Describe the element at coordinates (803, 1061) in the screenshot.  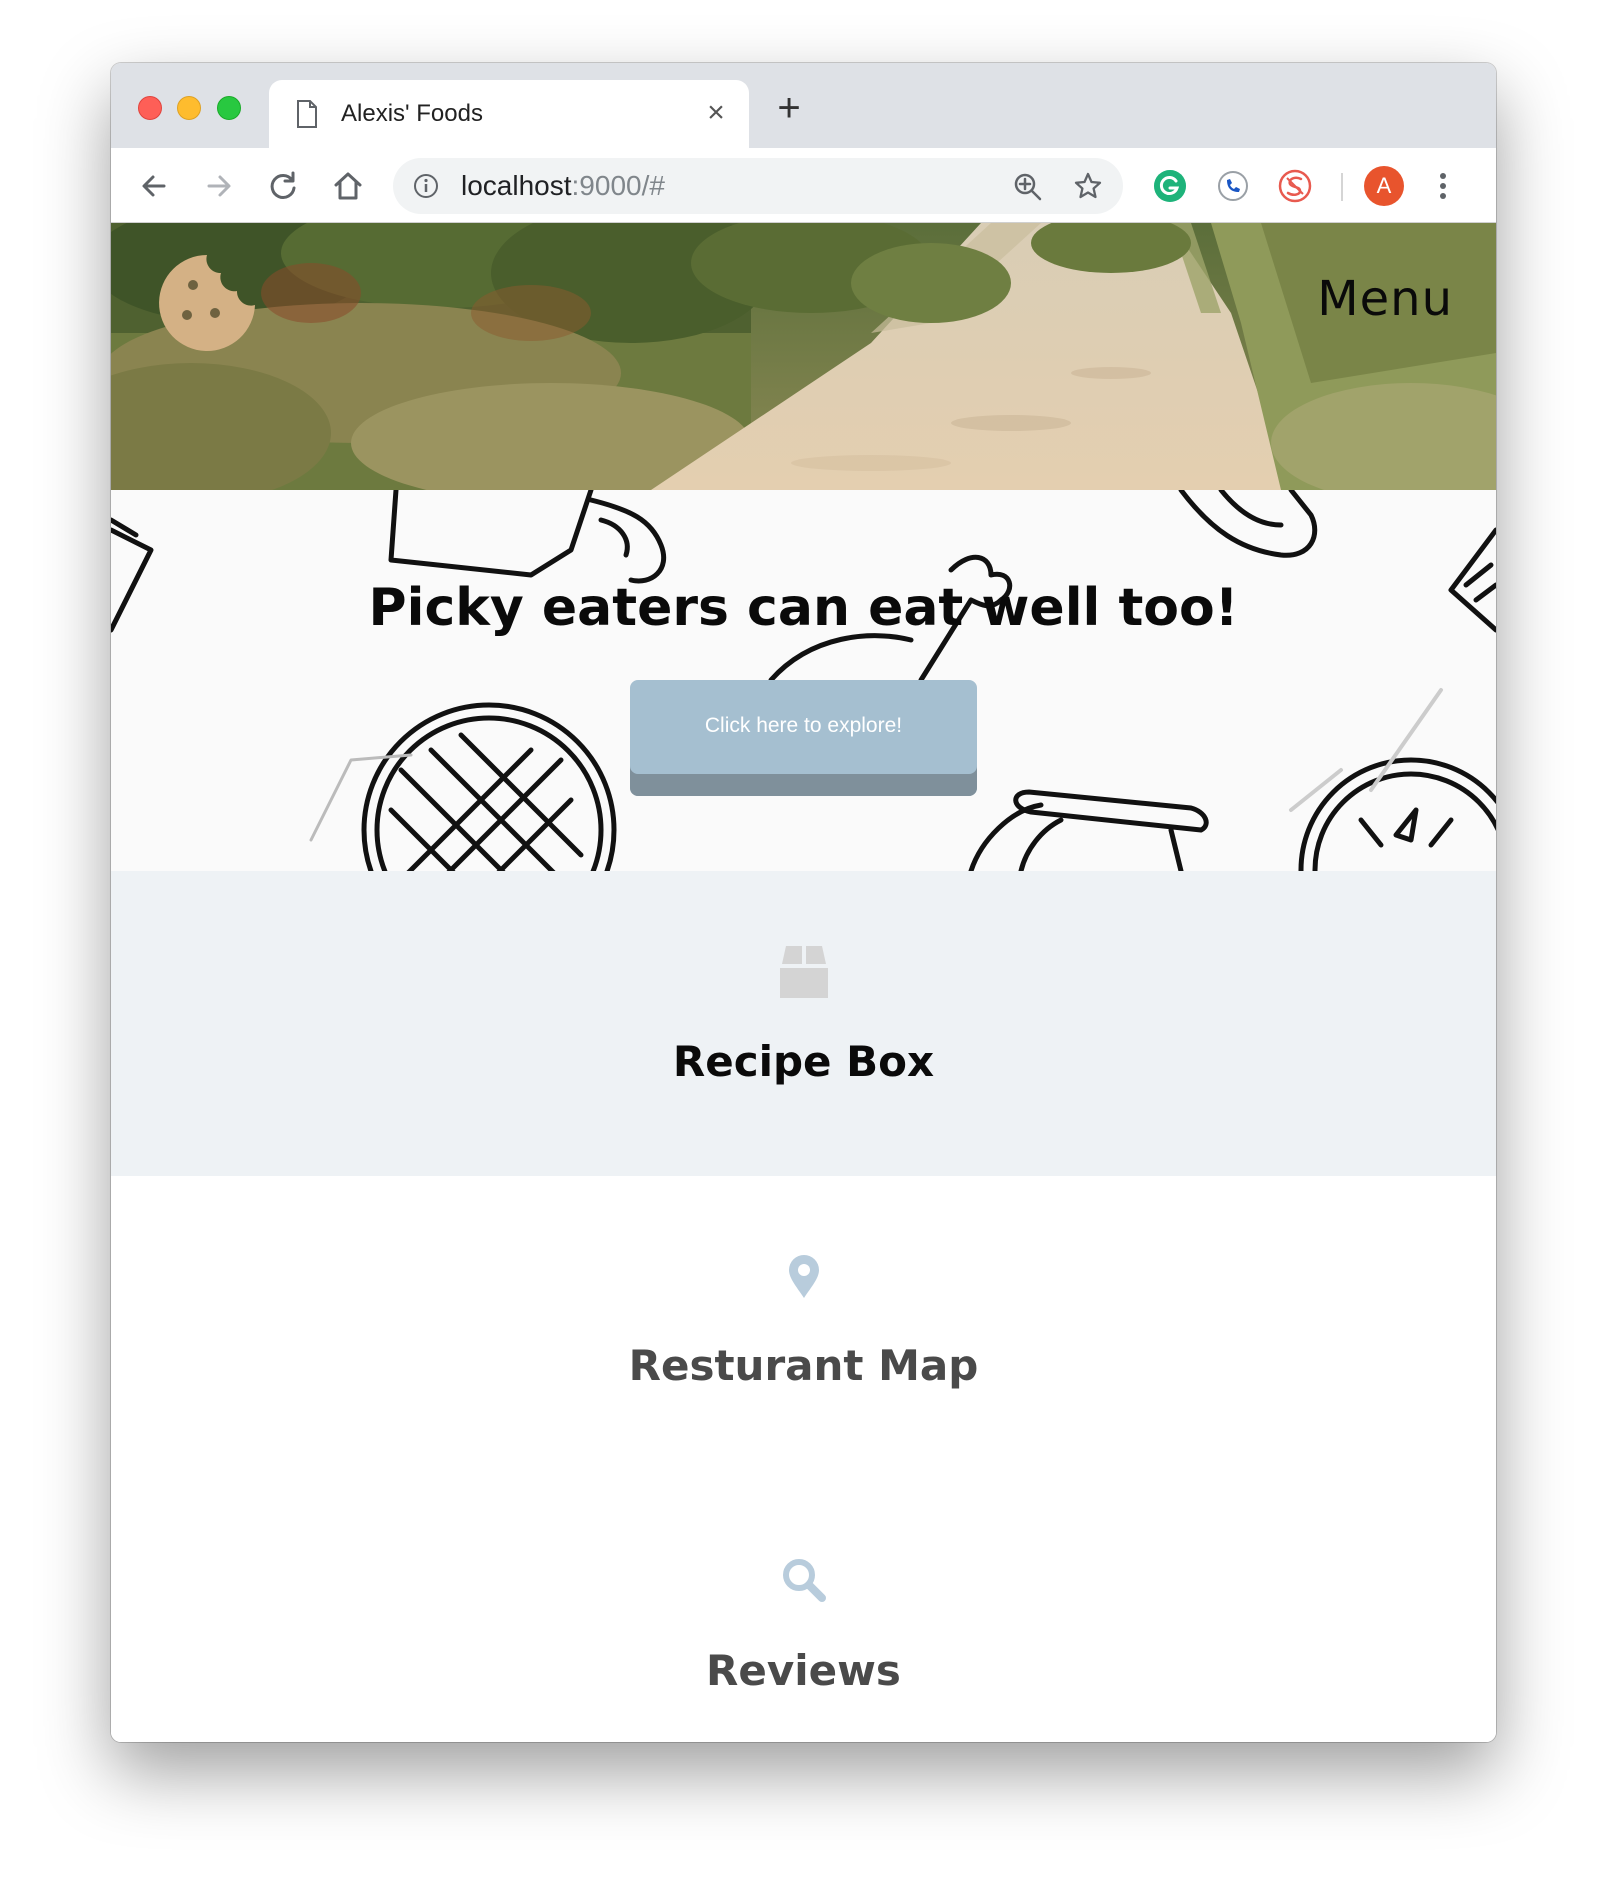
I see `feature-title: Recipe Box` at that location.